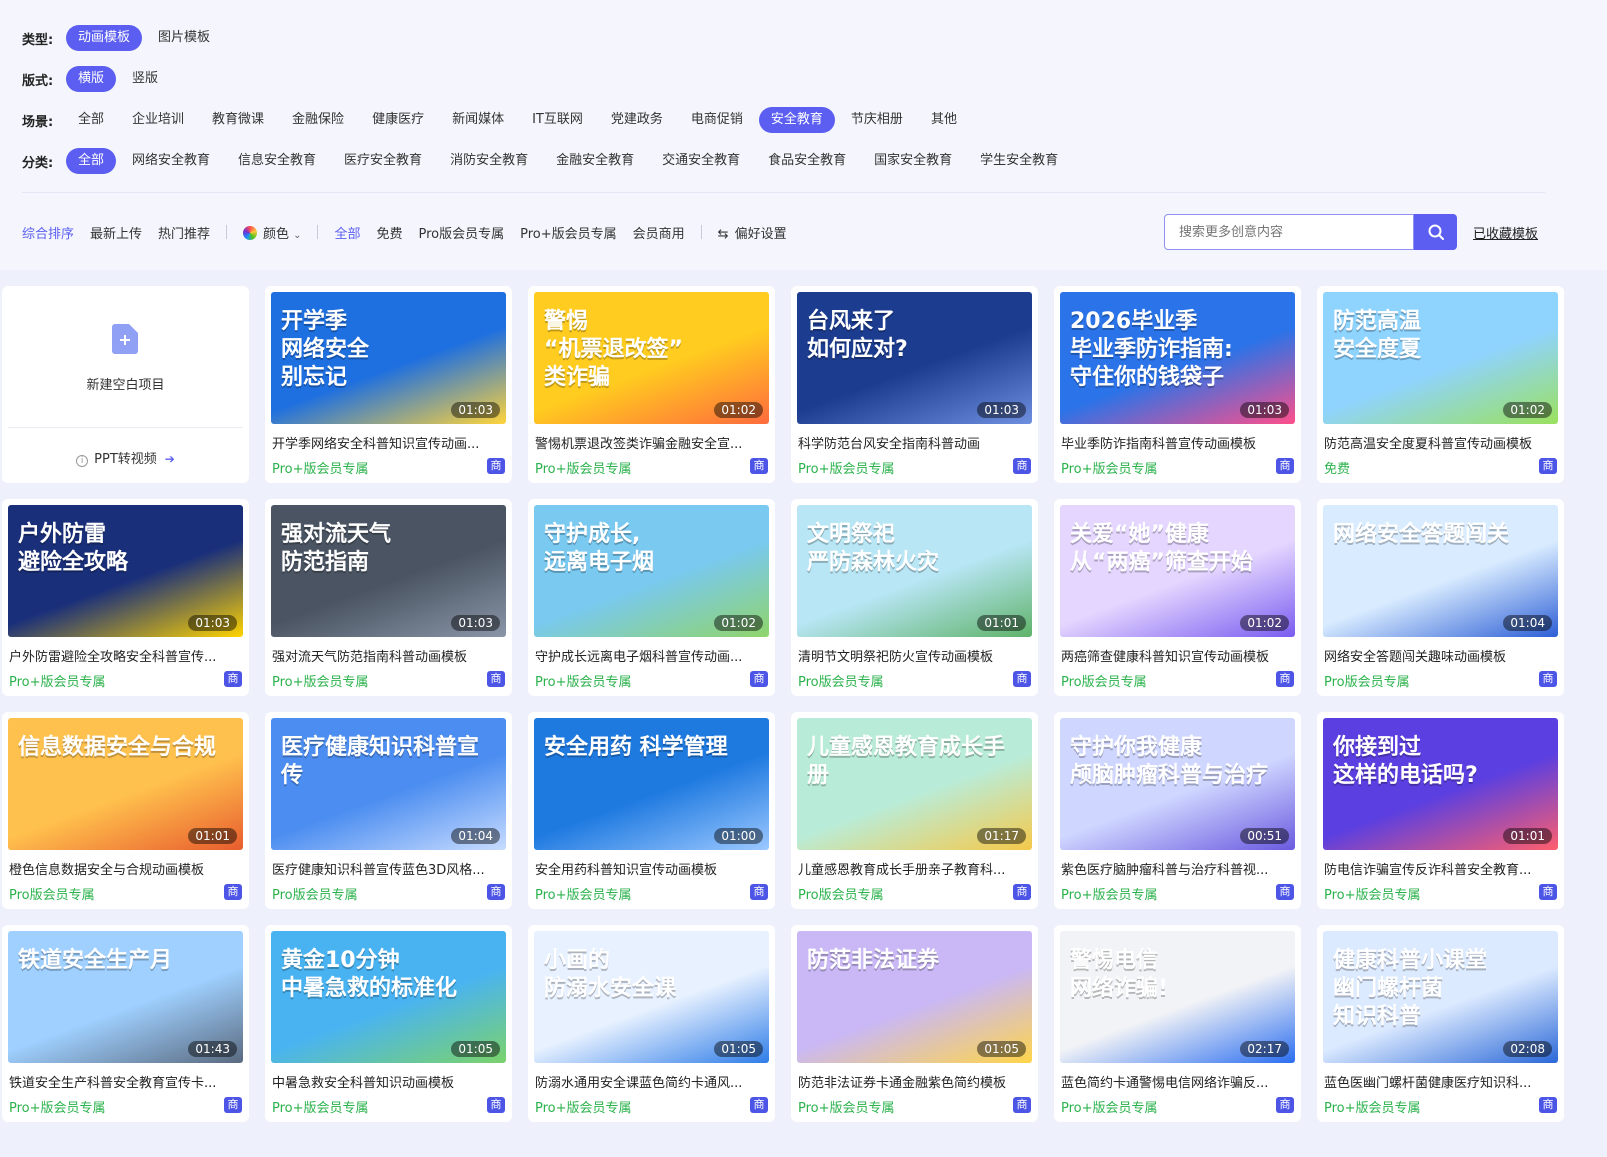  Describe the element at coordinates (389, 1081) in the screenshot. I see `template-title: 中暑急救安全科普知识动画模板` at that location.